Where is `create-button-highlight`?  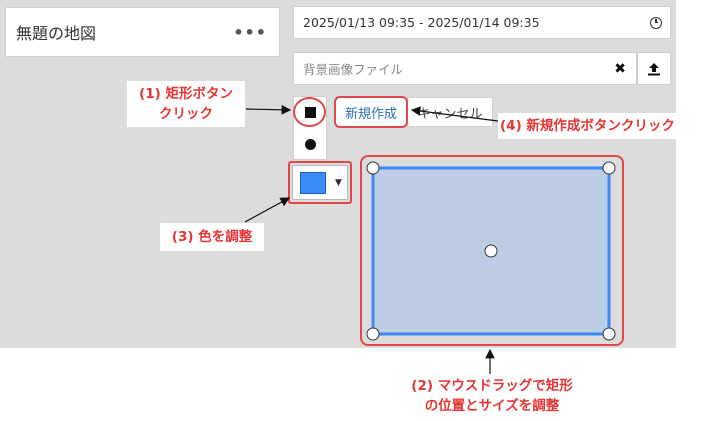 create-button-highlight is located at coordinates (371, 112).